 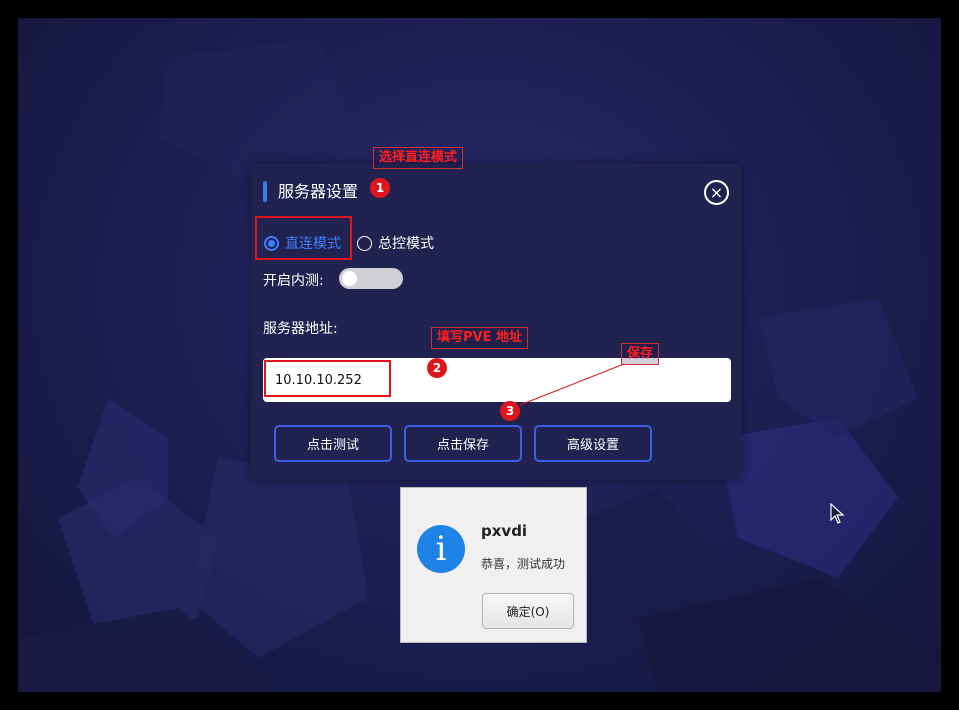 What do you see at coordinates (523, 564) in the screenshot?
I see `message-box-text: 恭喜，测试成功` at bounding box center [523, 564].